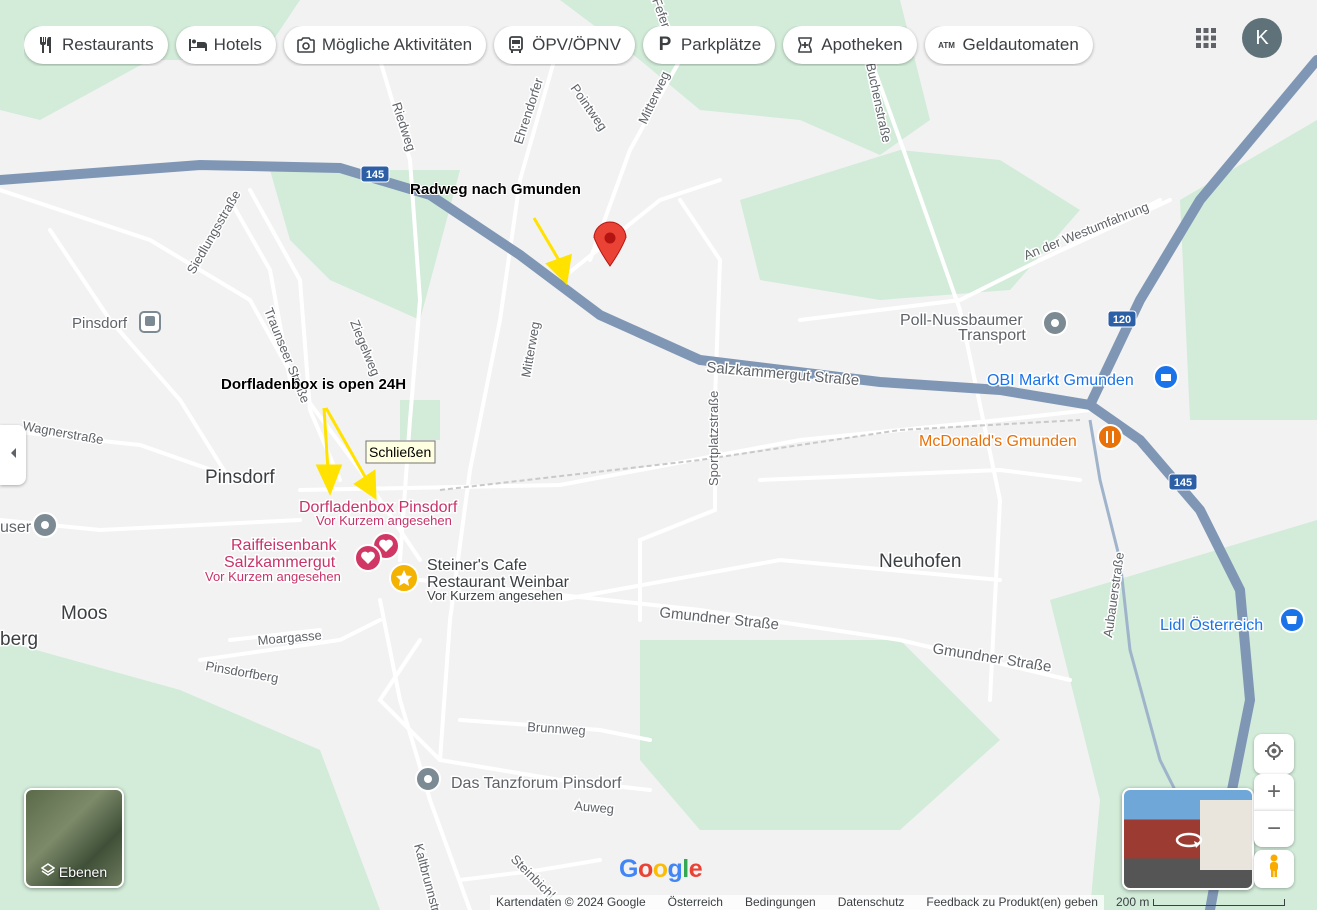  Describe the element at coordinates (240, 477) in the screenshot. I see `area-pinsdorf: Pinsdorf` at that location.